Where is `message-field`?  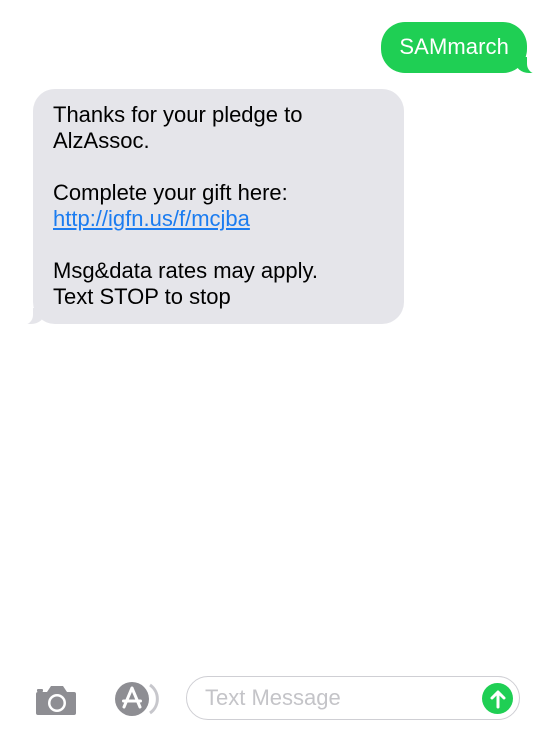
message-field is located at coordinates (353, 698).